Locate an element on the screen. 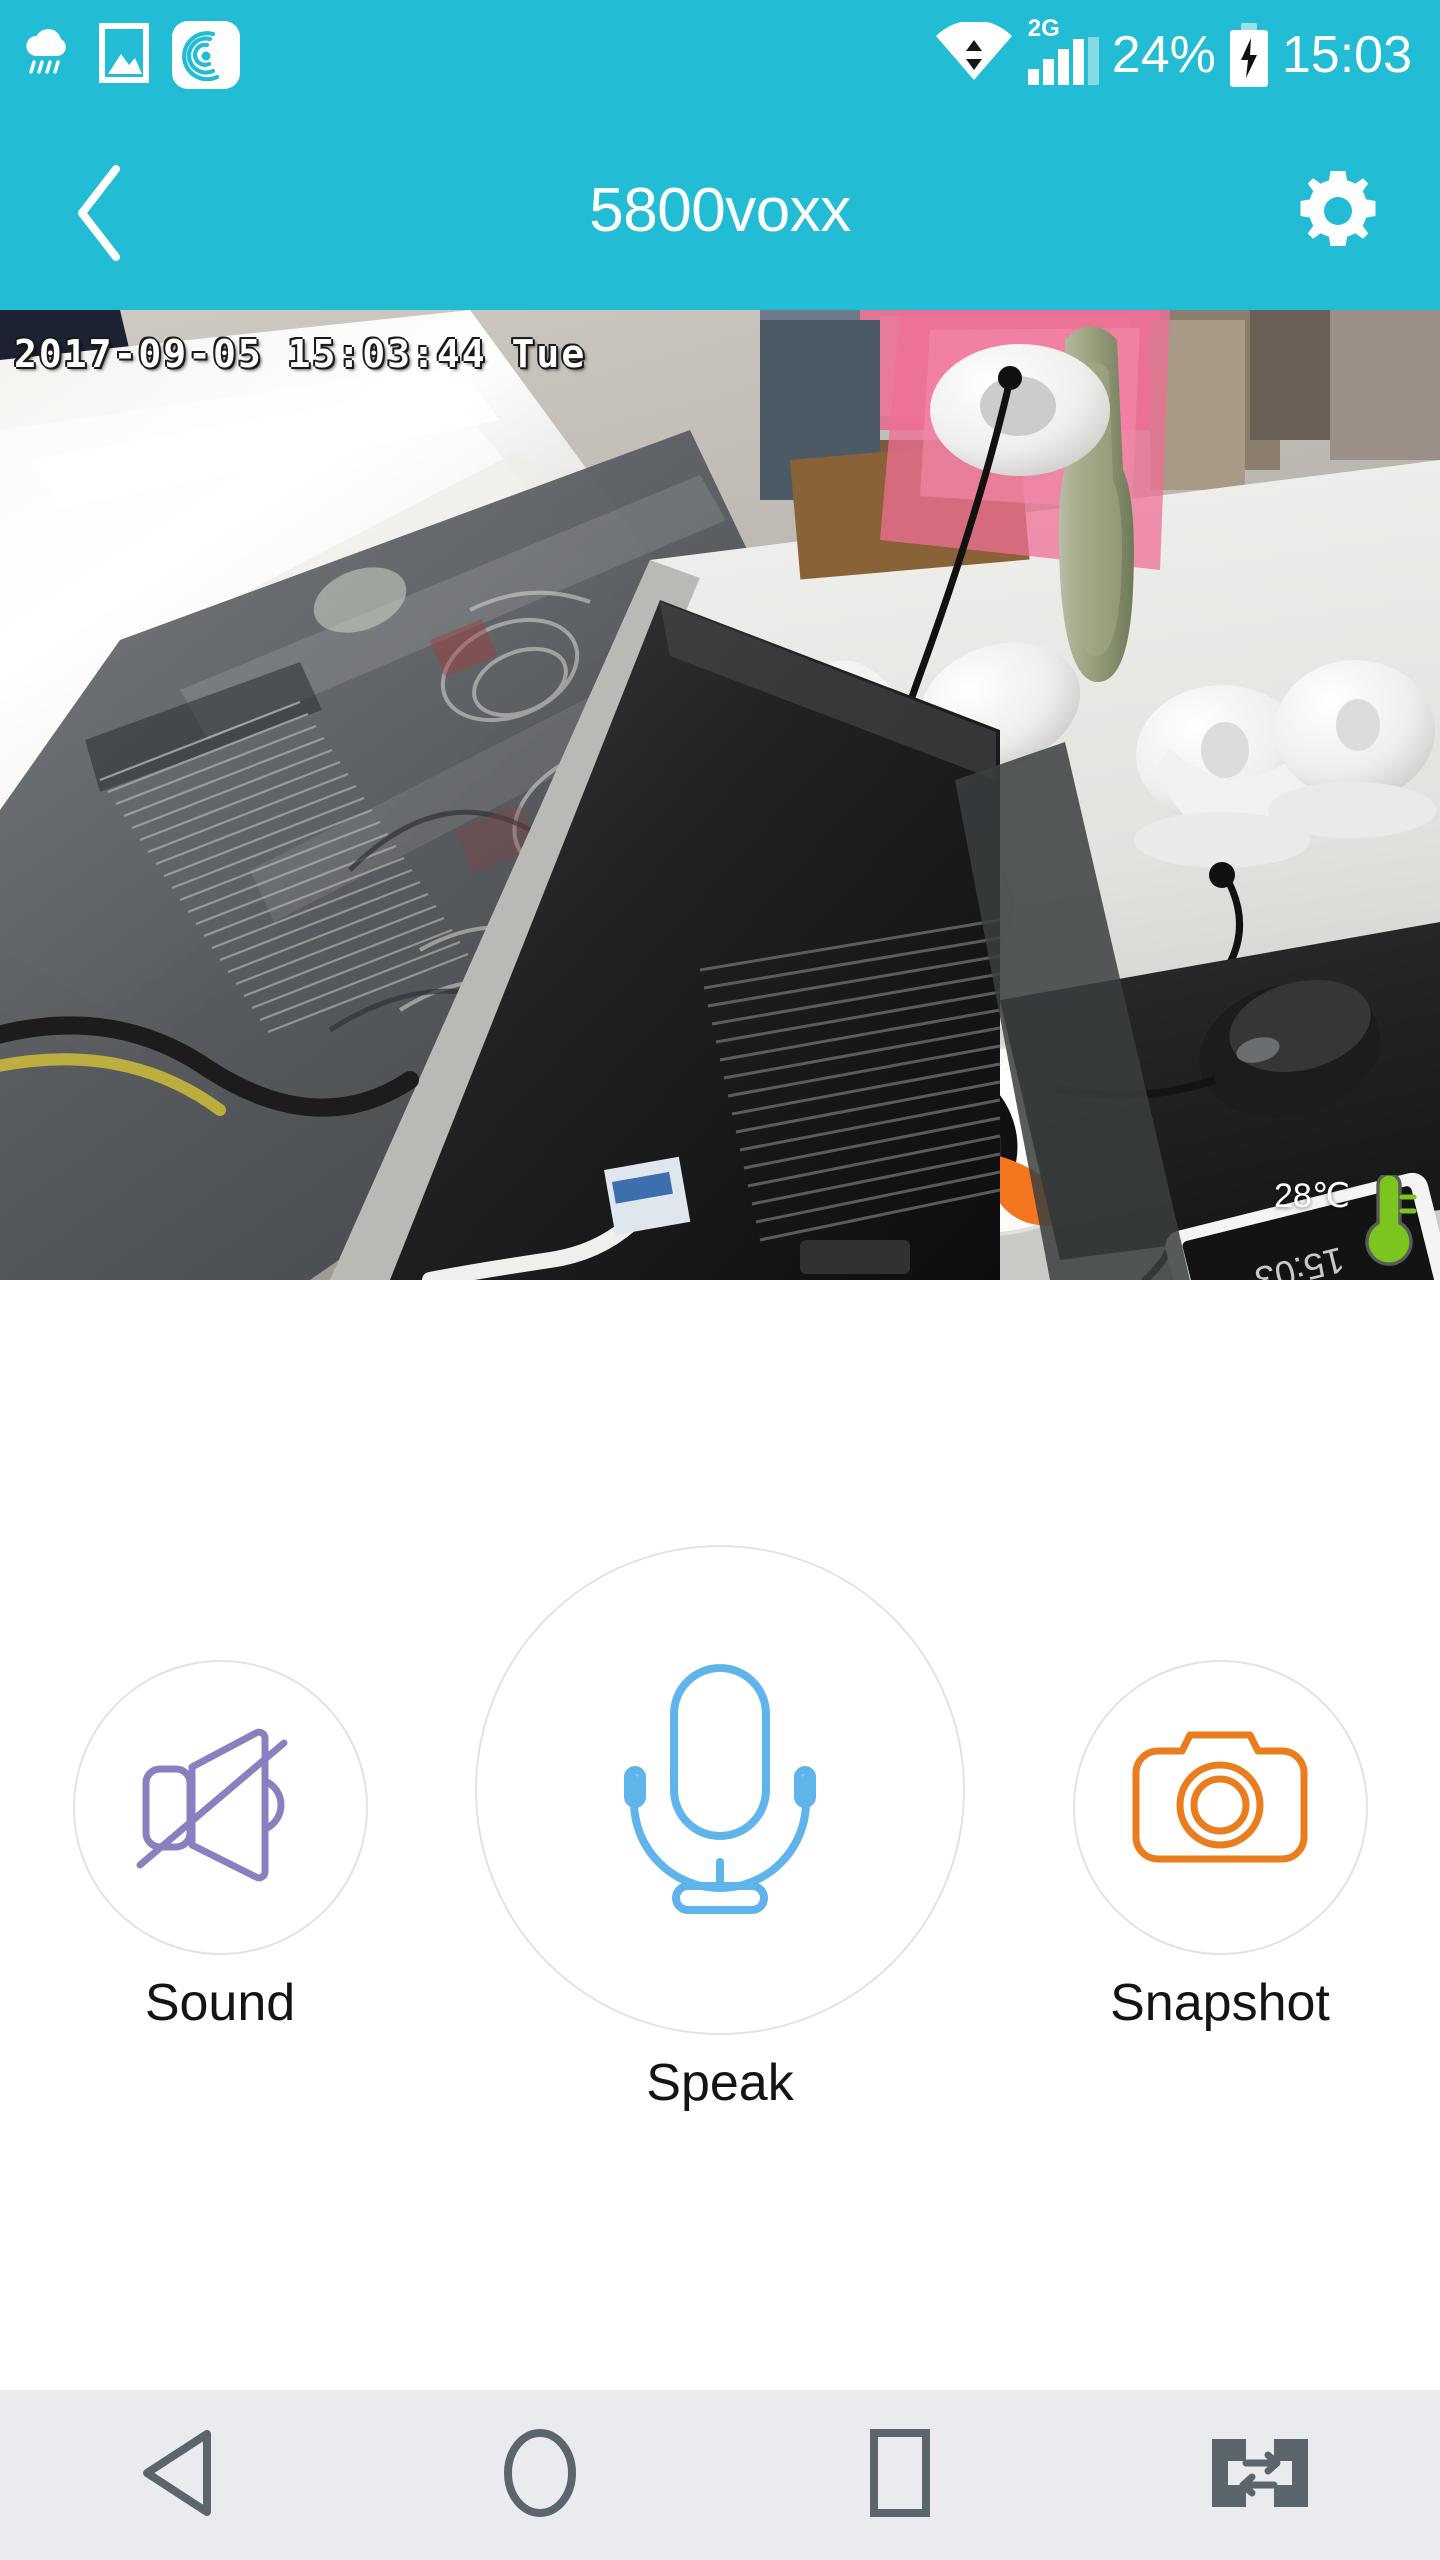  snapshot-control: Snapshot is located at coordinates (1220, 1844).